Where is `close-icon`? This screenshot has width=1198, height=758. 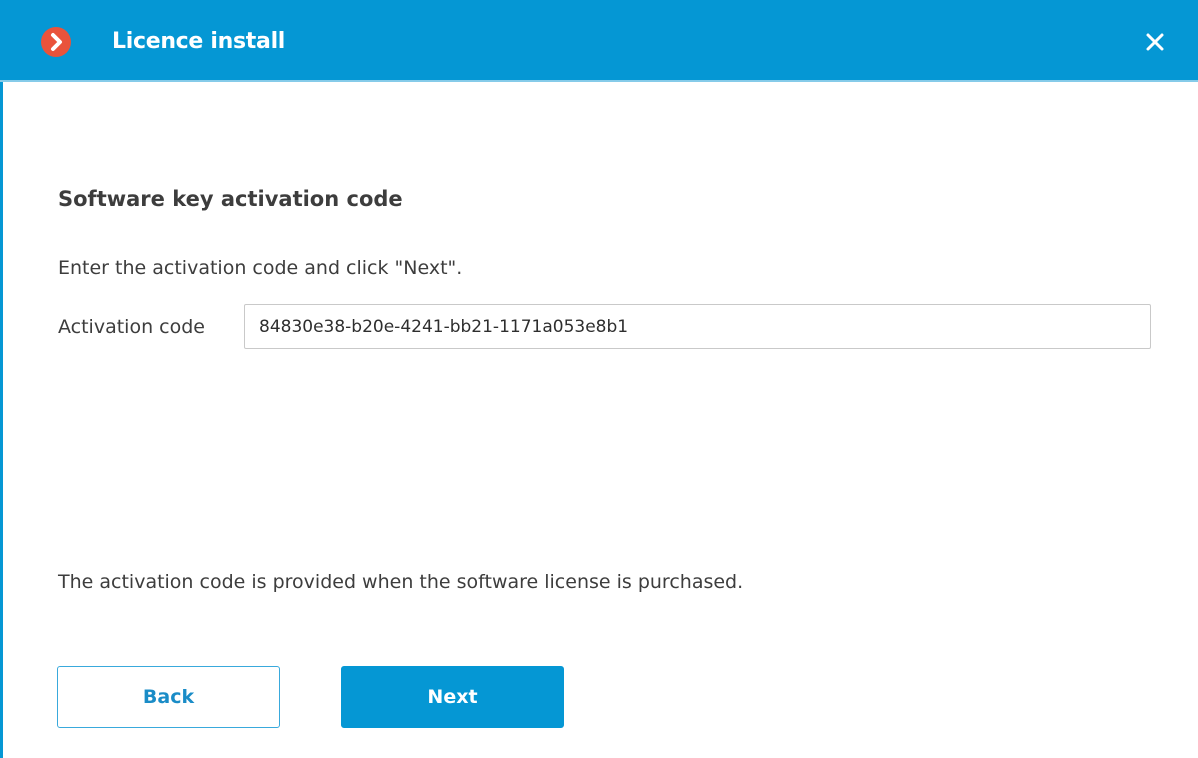
close-icon is located at coordinates (1155, 42).